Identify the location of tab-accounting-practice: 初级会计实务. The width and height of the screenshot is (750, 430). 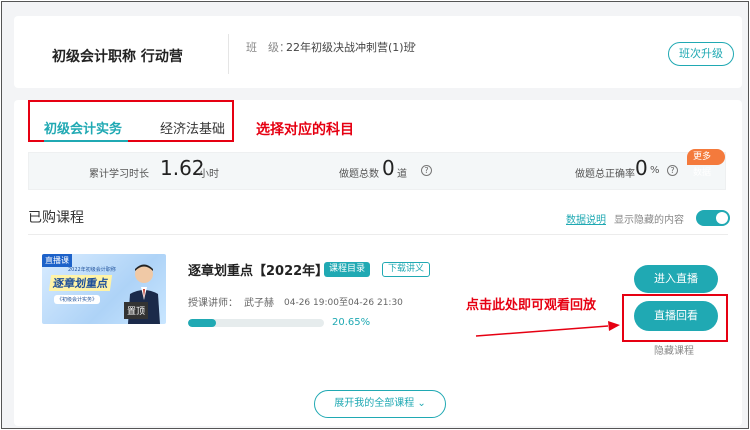
(83, 127).